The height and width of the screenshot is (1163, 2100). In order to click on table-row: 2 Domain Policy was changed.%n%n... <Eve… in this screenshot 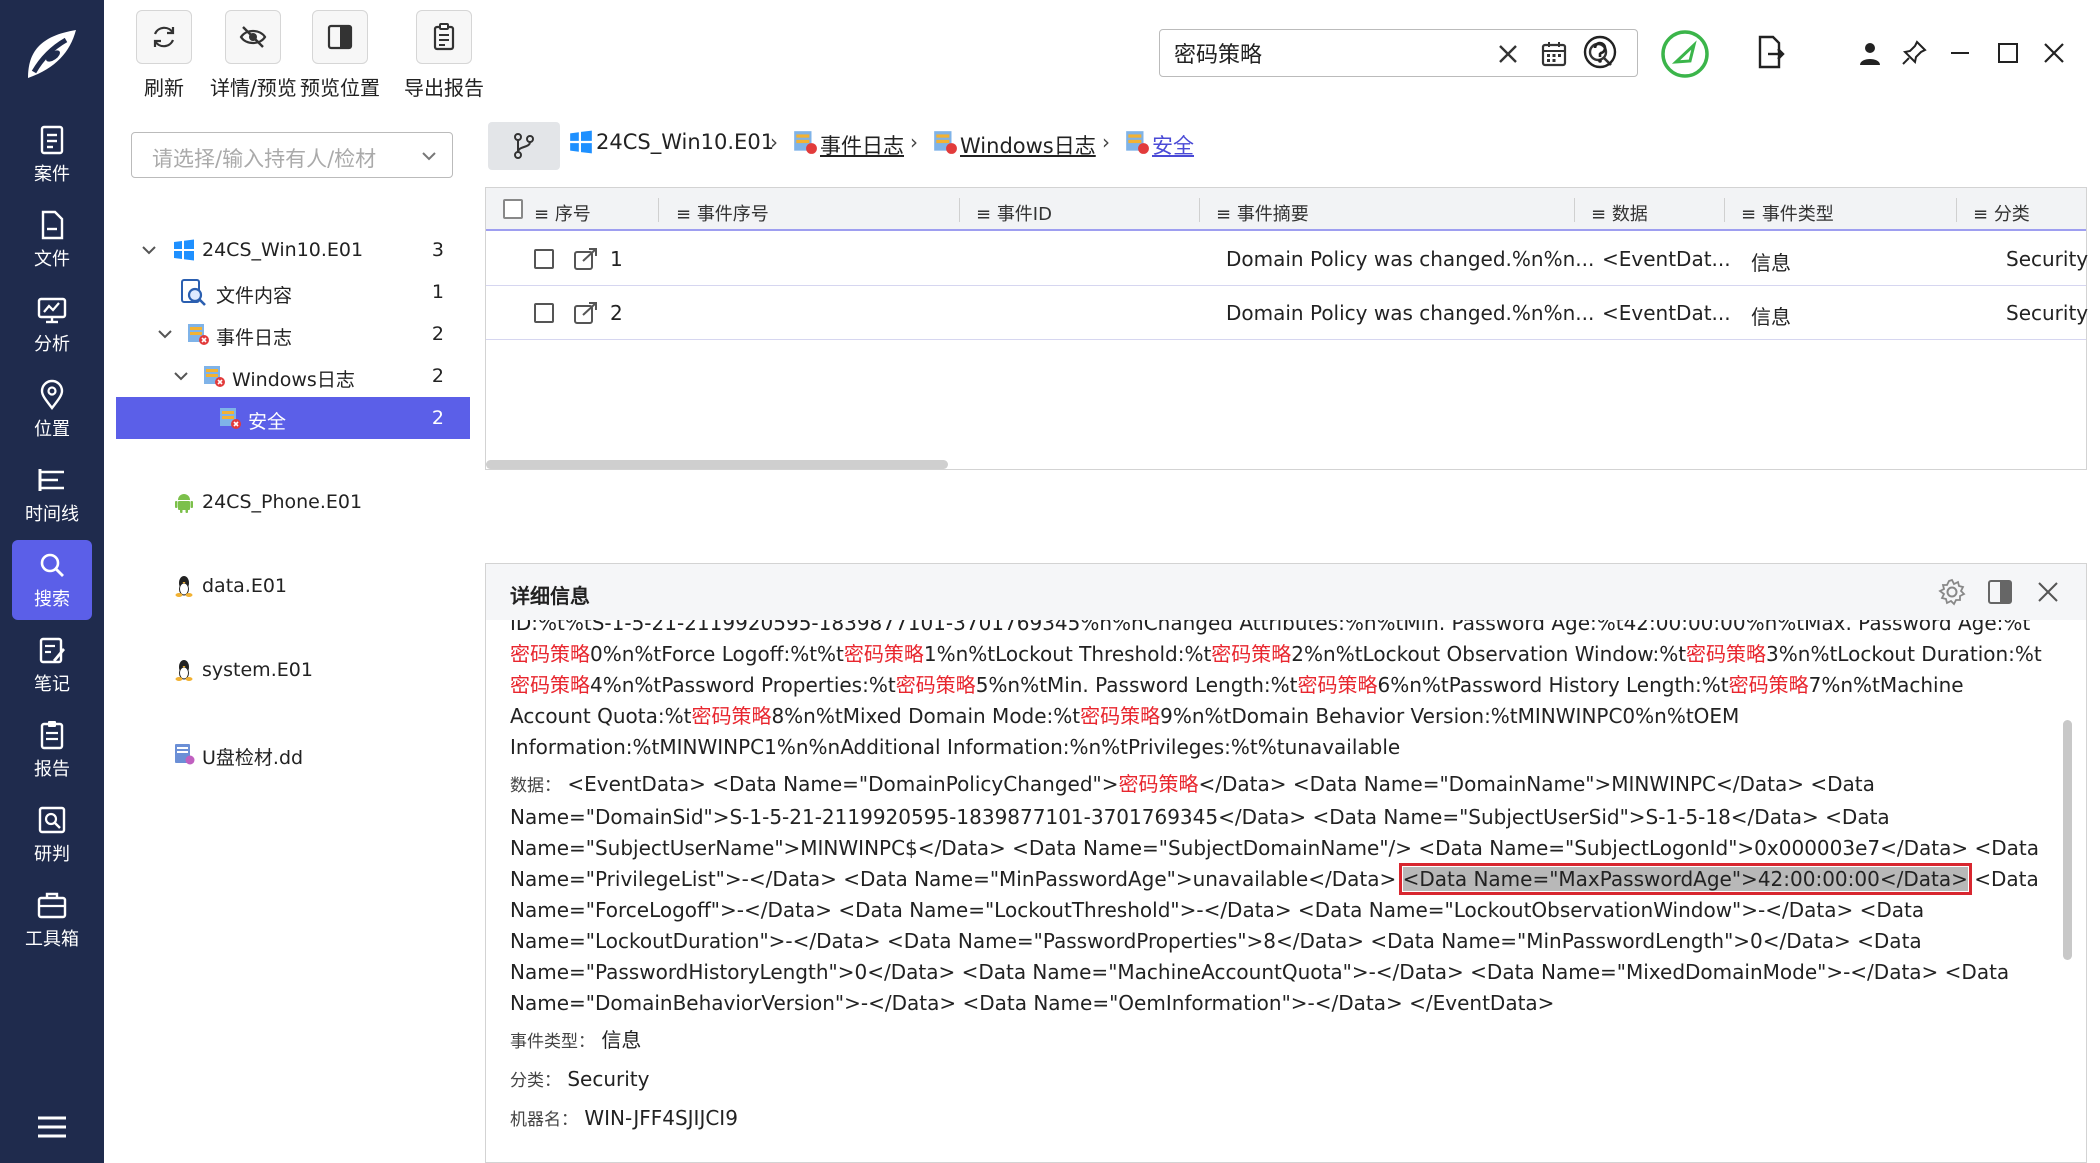, I will do `click(1287, 313)`.